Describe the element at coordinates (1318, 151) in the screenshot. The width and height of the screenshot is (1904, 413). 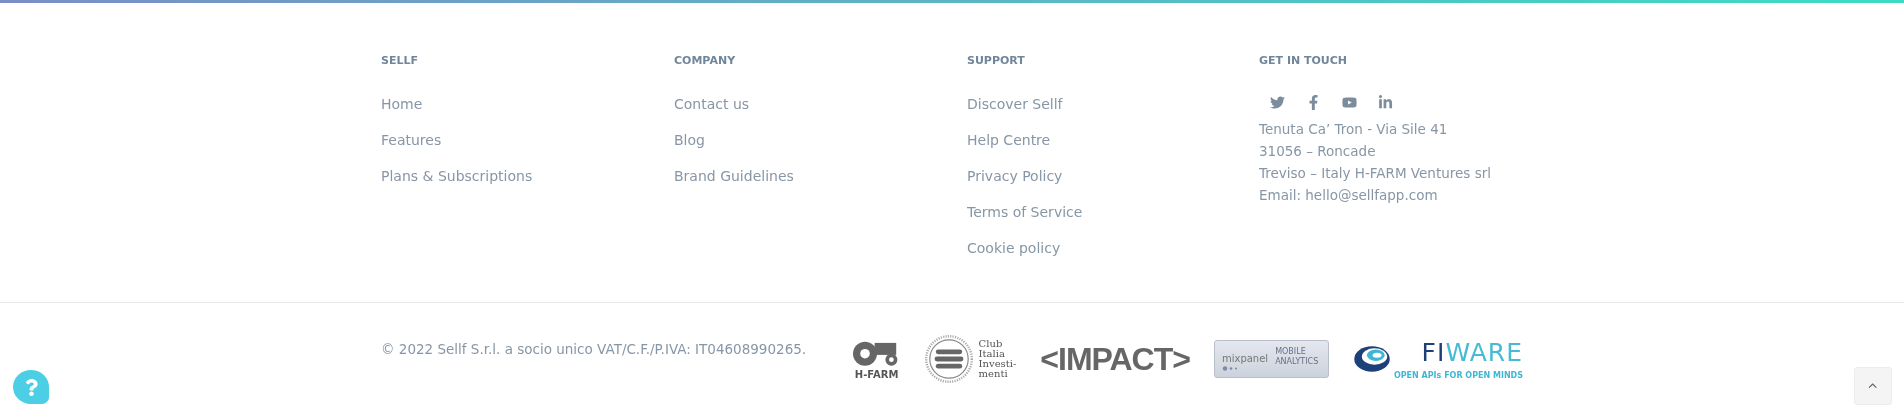
I see `address-line: 31056 – Roncade` at that location.